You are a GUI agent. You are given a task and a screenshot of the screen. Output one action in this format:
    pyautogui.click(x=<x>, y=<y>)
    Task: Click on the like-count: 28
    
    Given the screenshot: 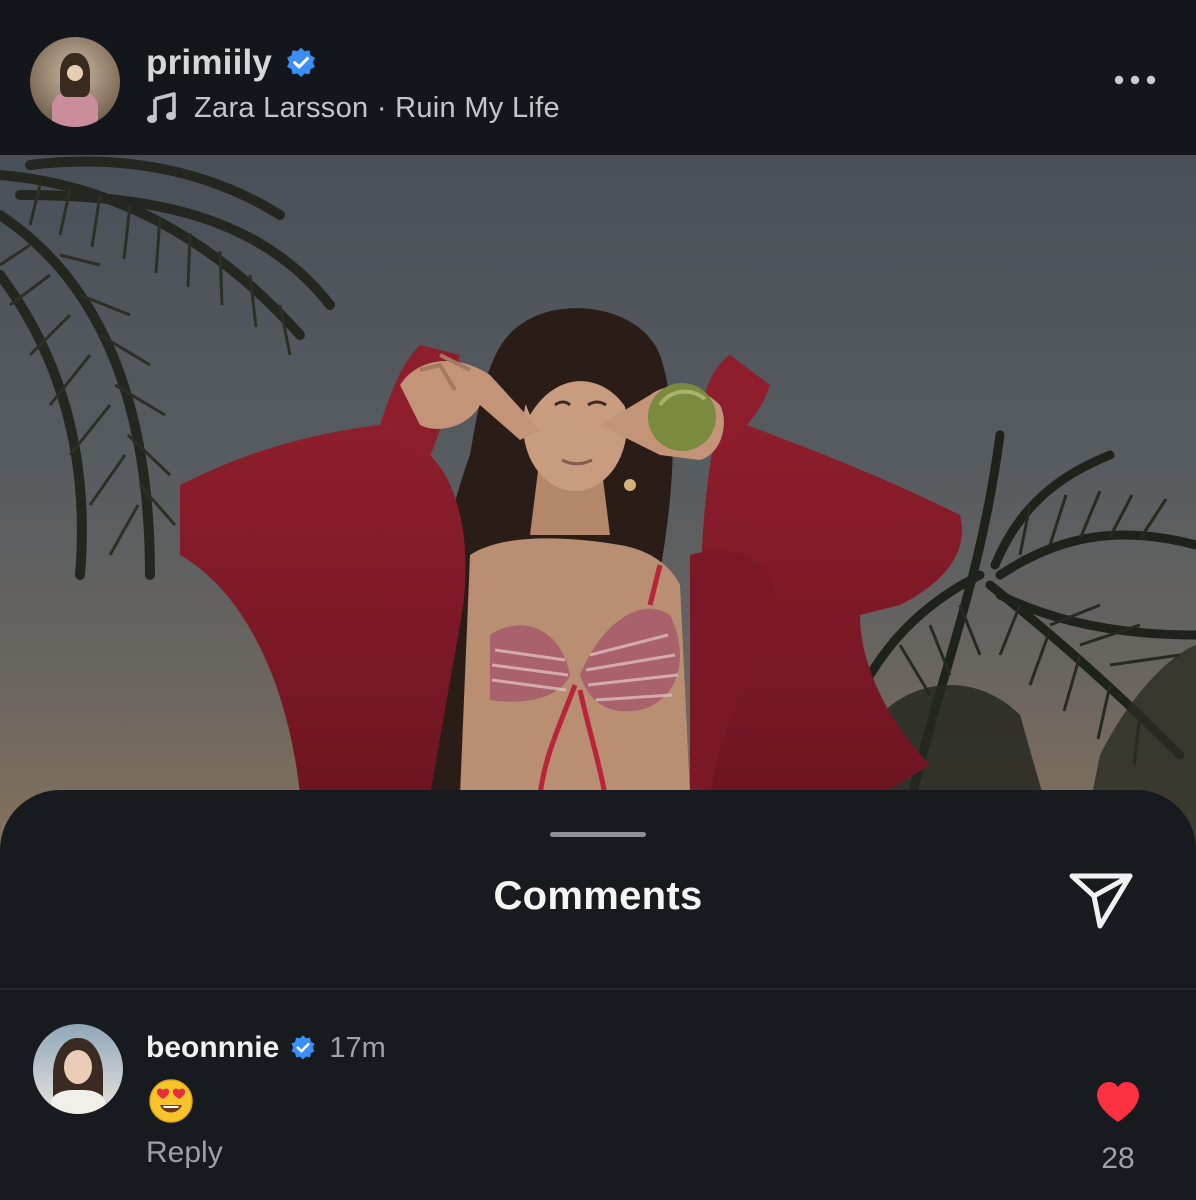 What is the action you would take?
    pyautogui.click(x=1118, y=1158)
    